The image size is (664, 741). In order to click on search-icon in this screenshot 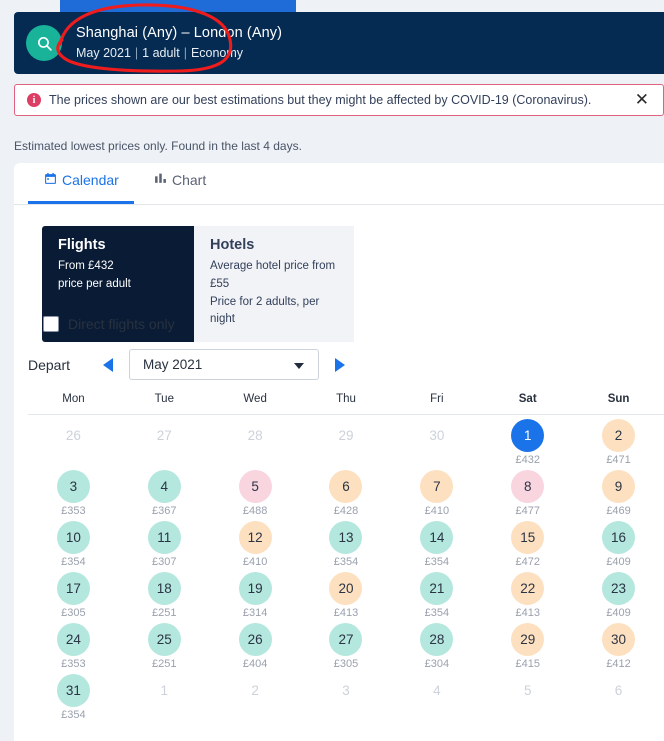, I will do `click(44, 43)`.